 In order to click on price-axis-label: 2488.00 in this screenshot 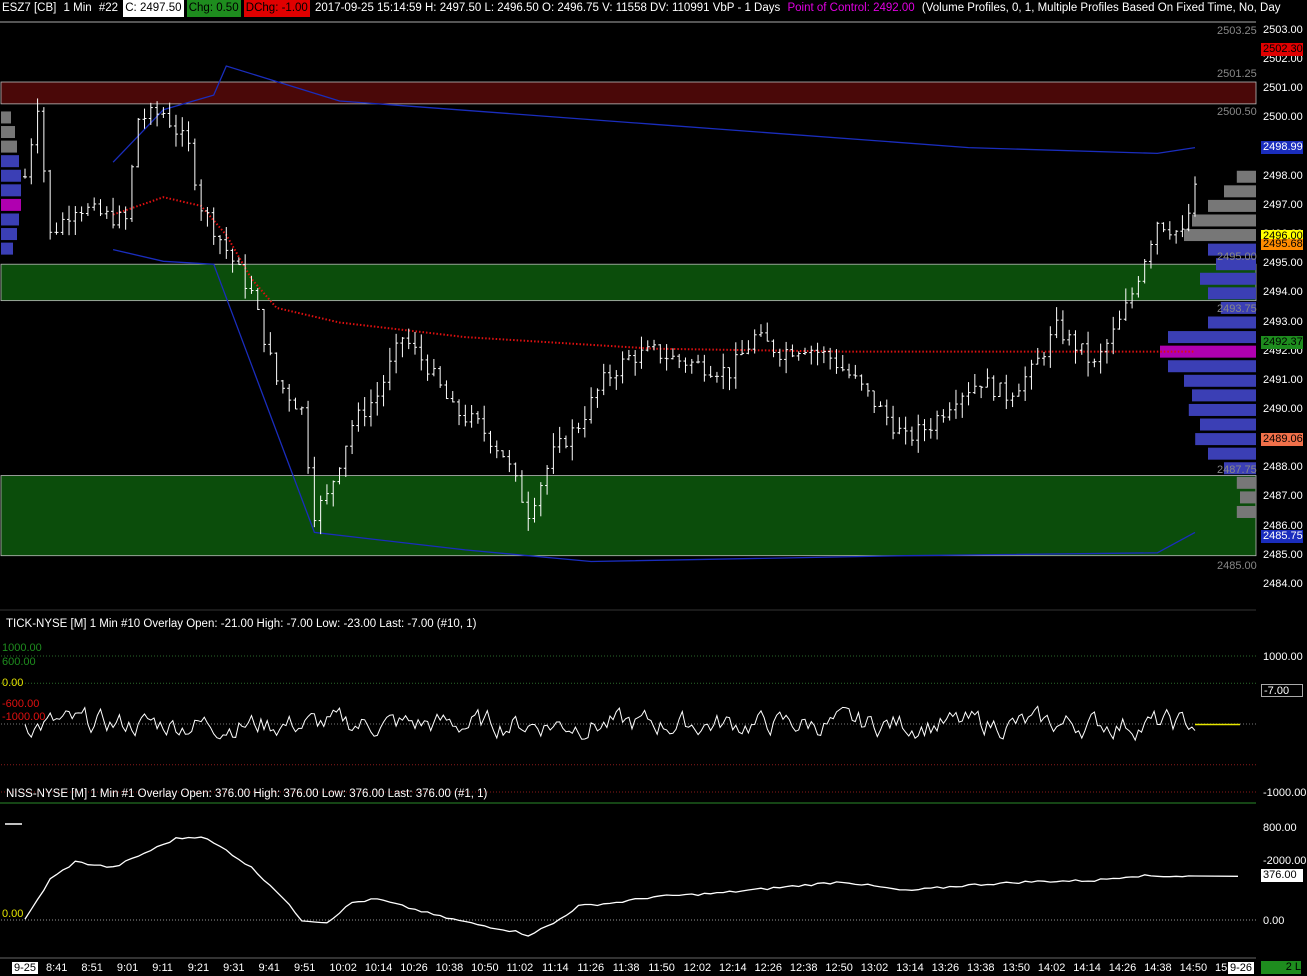, I will do `click(1283, 467)`.